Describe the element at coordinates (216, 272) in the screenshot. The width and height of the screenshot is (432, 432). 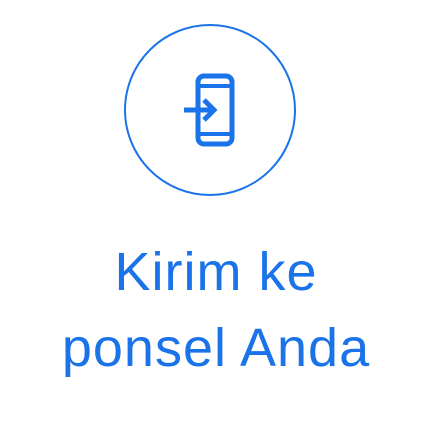
I see `label-line-1: Kirim ke` at that location.